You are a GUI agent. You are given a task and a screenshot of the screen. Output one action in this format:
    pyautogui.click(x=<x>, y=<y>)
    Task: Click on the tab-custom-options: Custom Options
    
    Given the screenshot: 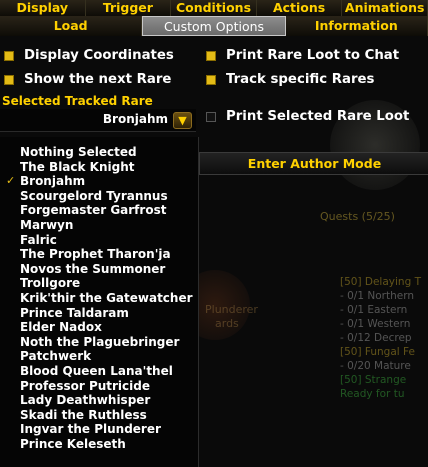 What is the action you would take?
    pyautogui.click(x=214, y=26)
    